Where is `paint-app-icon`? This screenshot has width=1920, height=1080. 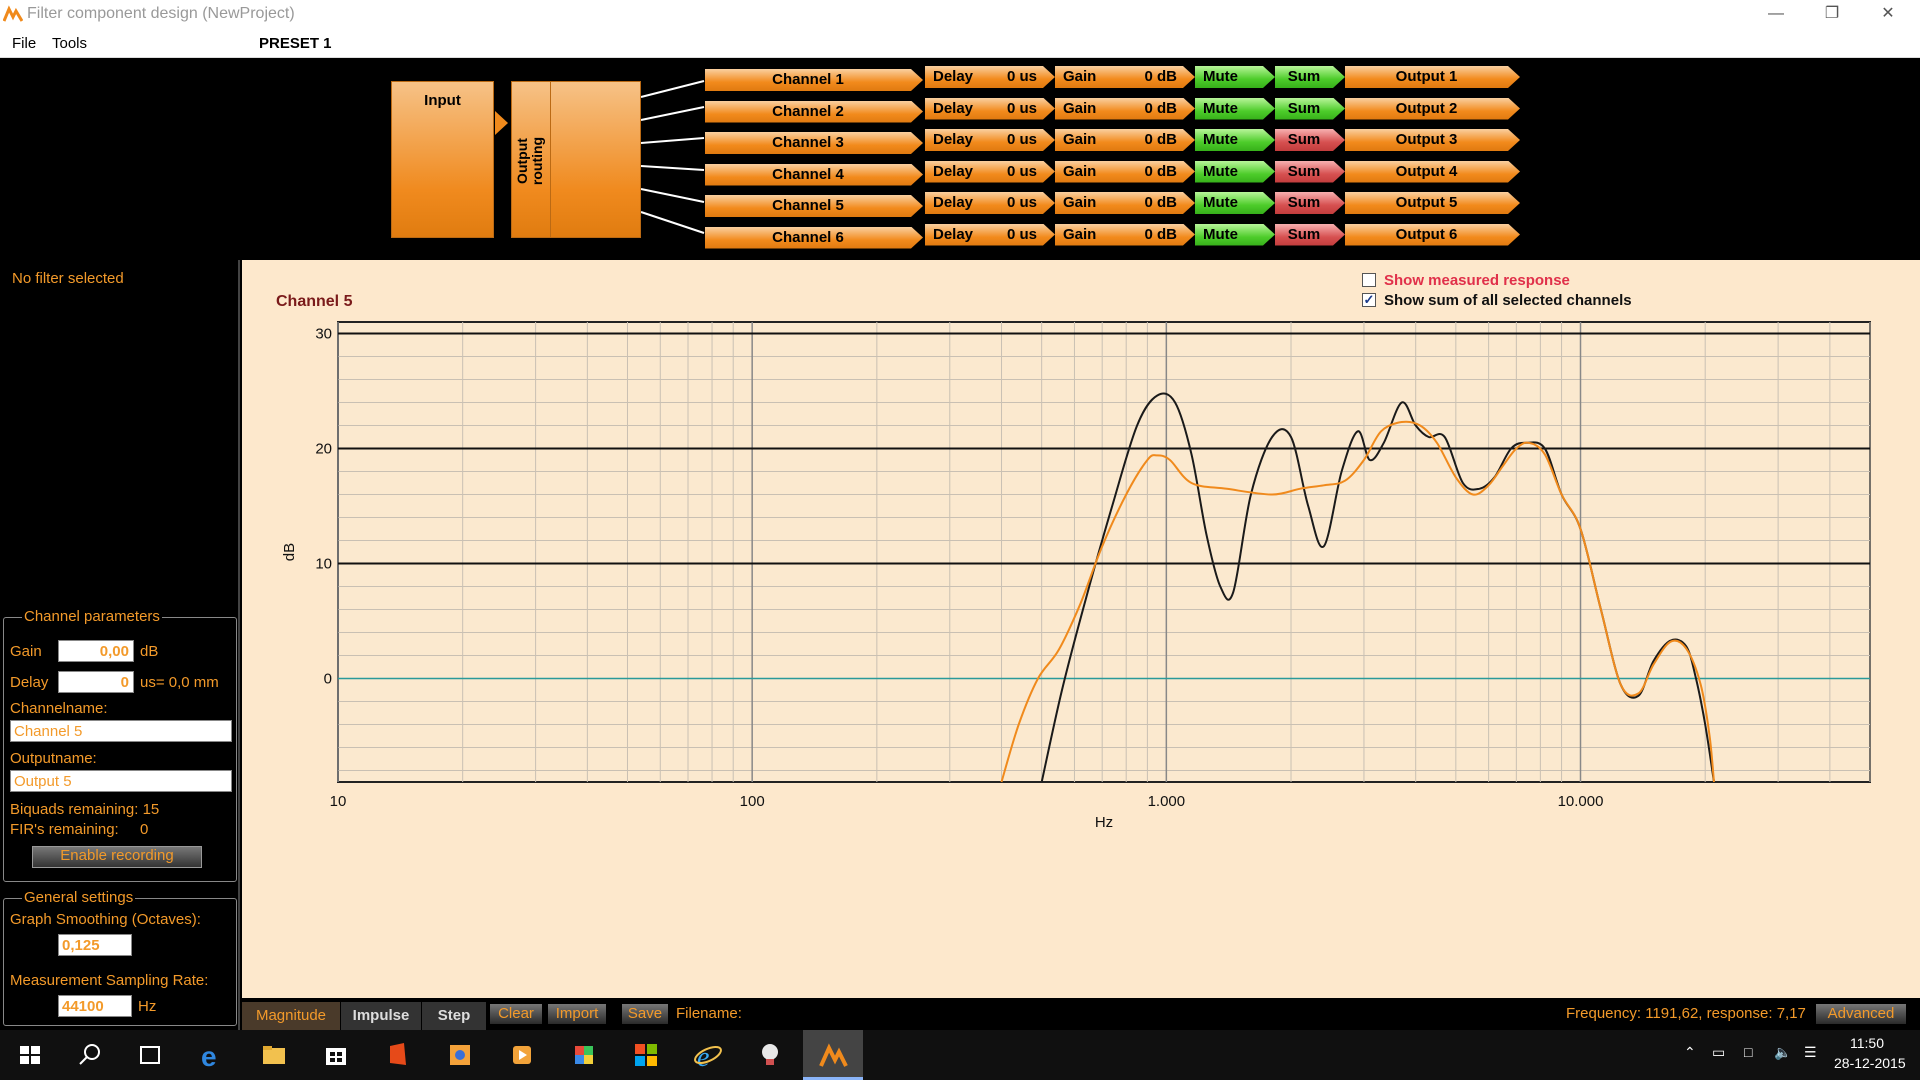 paint-app-icon is located at coordinates (460, 1055).